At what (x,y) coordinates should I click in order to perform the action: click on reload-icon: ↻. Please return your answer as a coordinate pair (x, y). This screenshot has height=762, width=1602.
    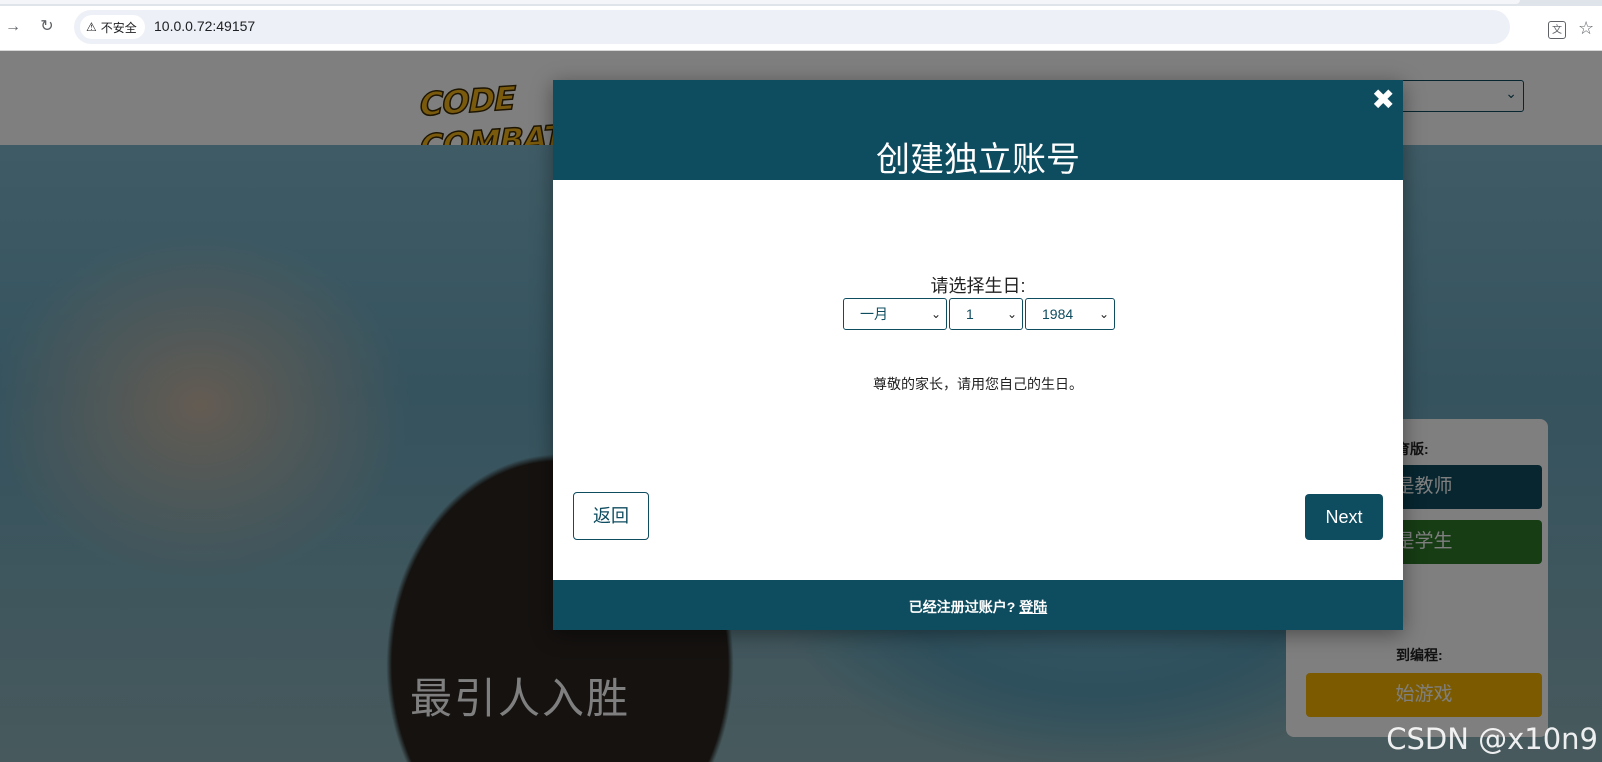
    Looking at the image, I should click on (47, 27).